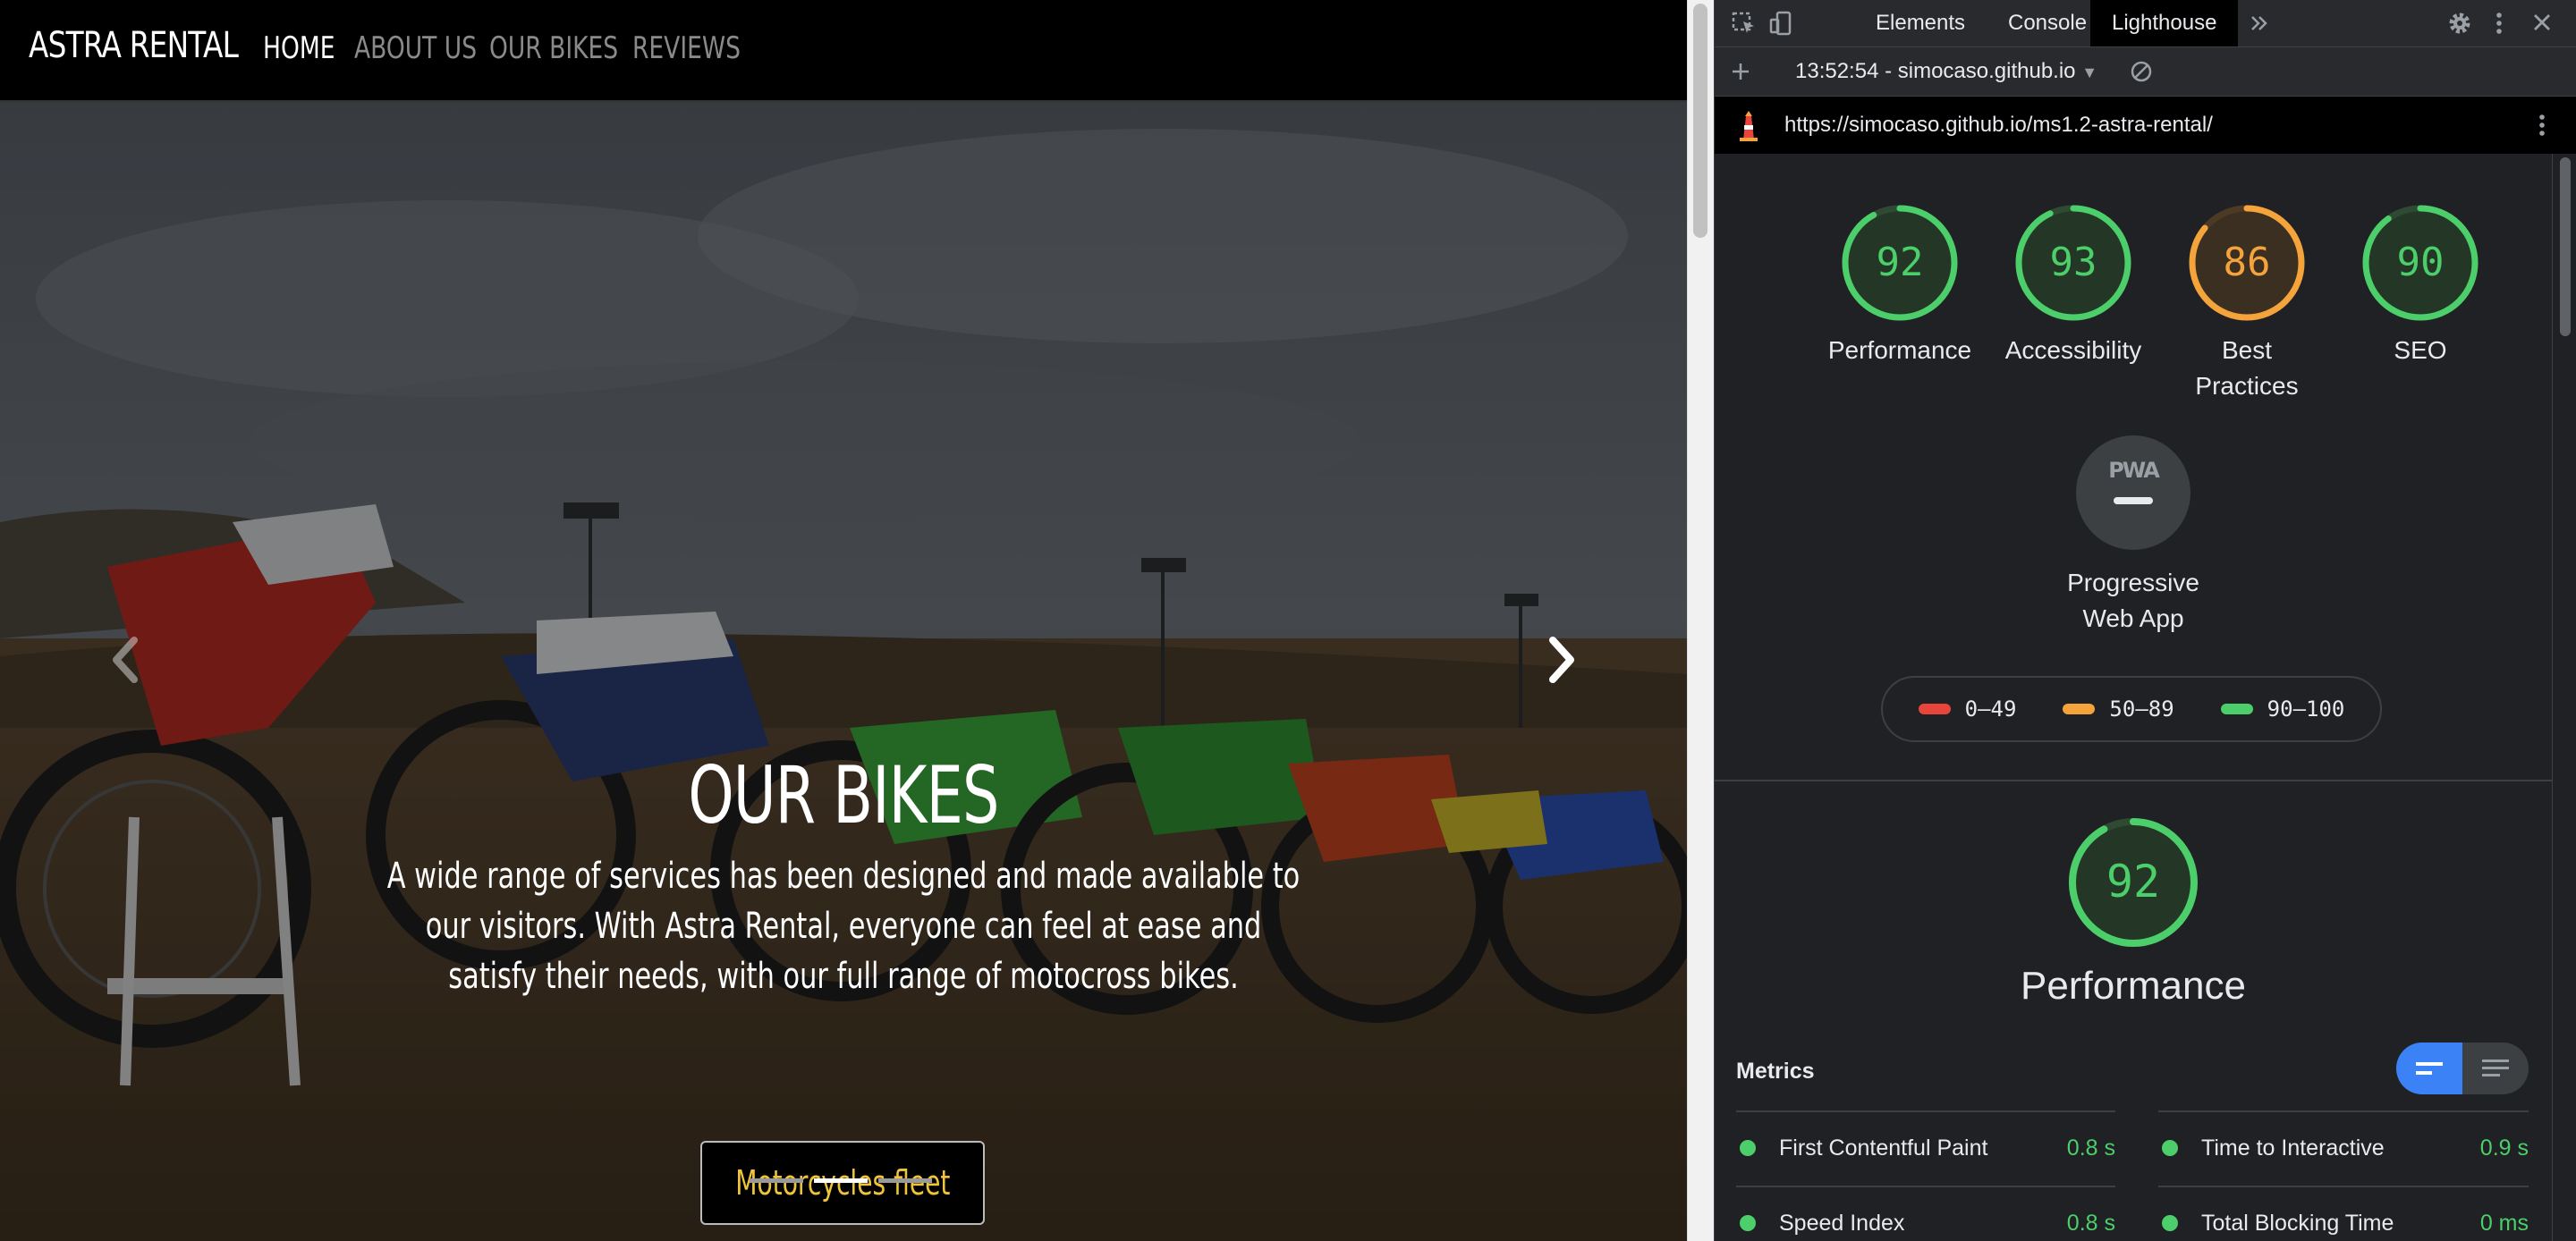 This screenshot has height=1241, width=2576. I want to click on gauge-seo: 90 SEO, so click(2420, 285).